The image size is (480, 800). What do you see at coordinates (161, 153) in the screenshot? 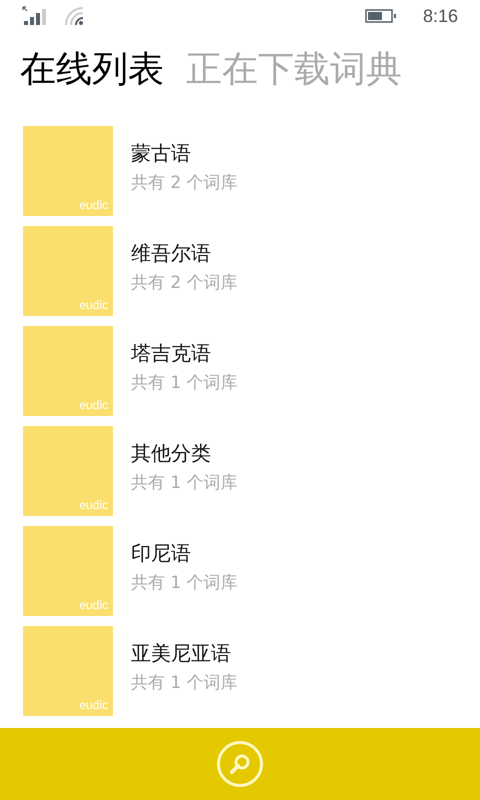
I see `language-name: 蒙古语` at bounding box center [161, 153].